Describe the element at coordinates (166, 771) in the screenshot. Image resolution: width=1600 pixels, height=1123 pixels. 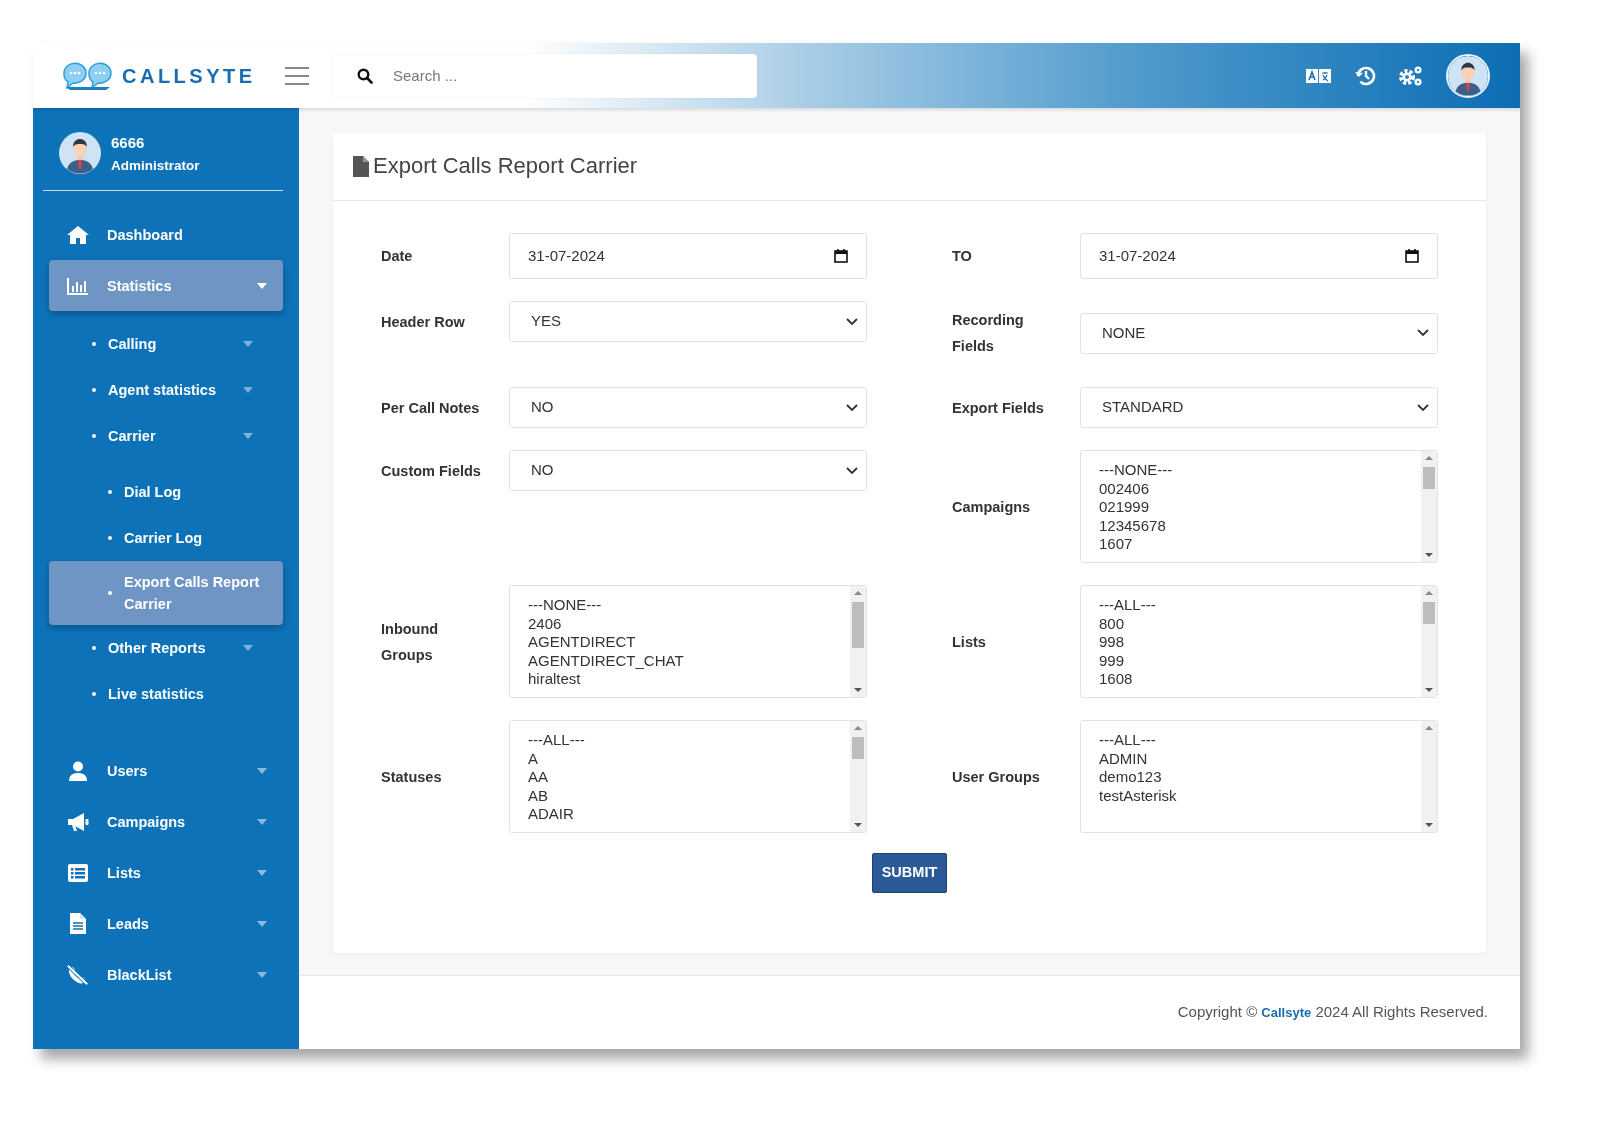
I see `sidebar-item: Users` at that location.